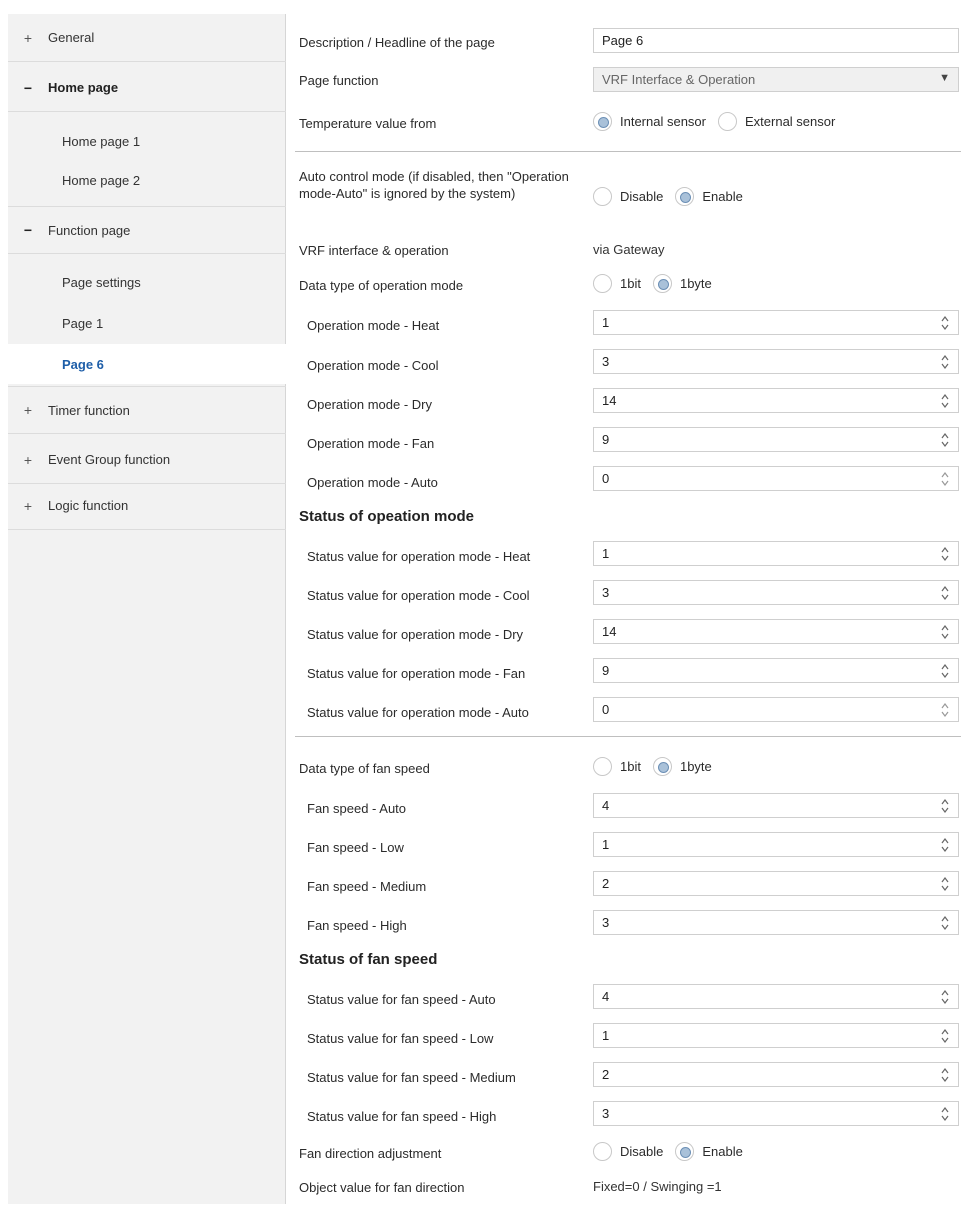  What do you see at coordinates (109, 459) in the screenshot?
I see `sidebar-item-label: Event Group function` at bounding box center [109, 459].